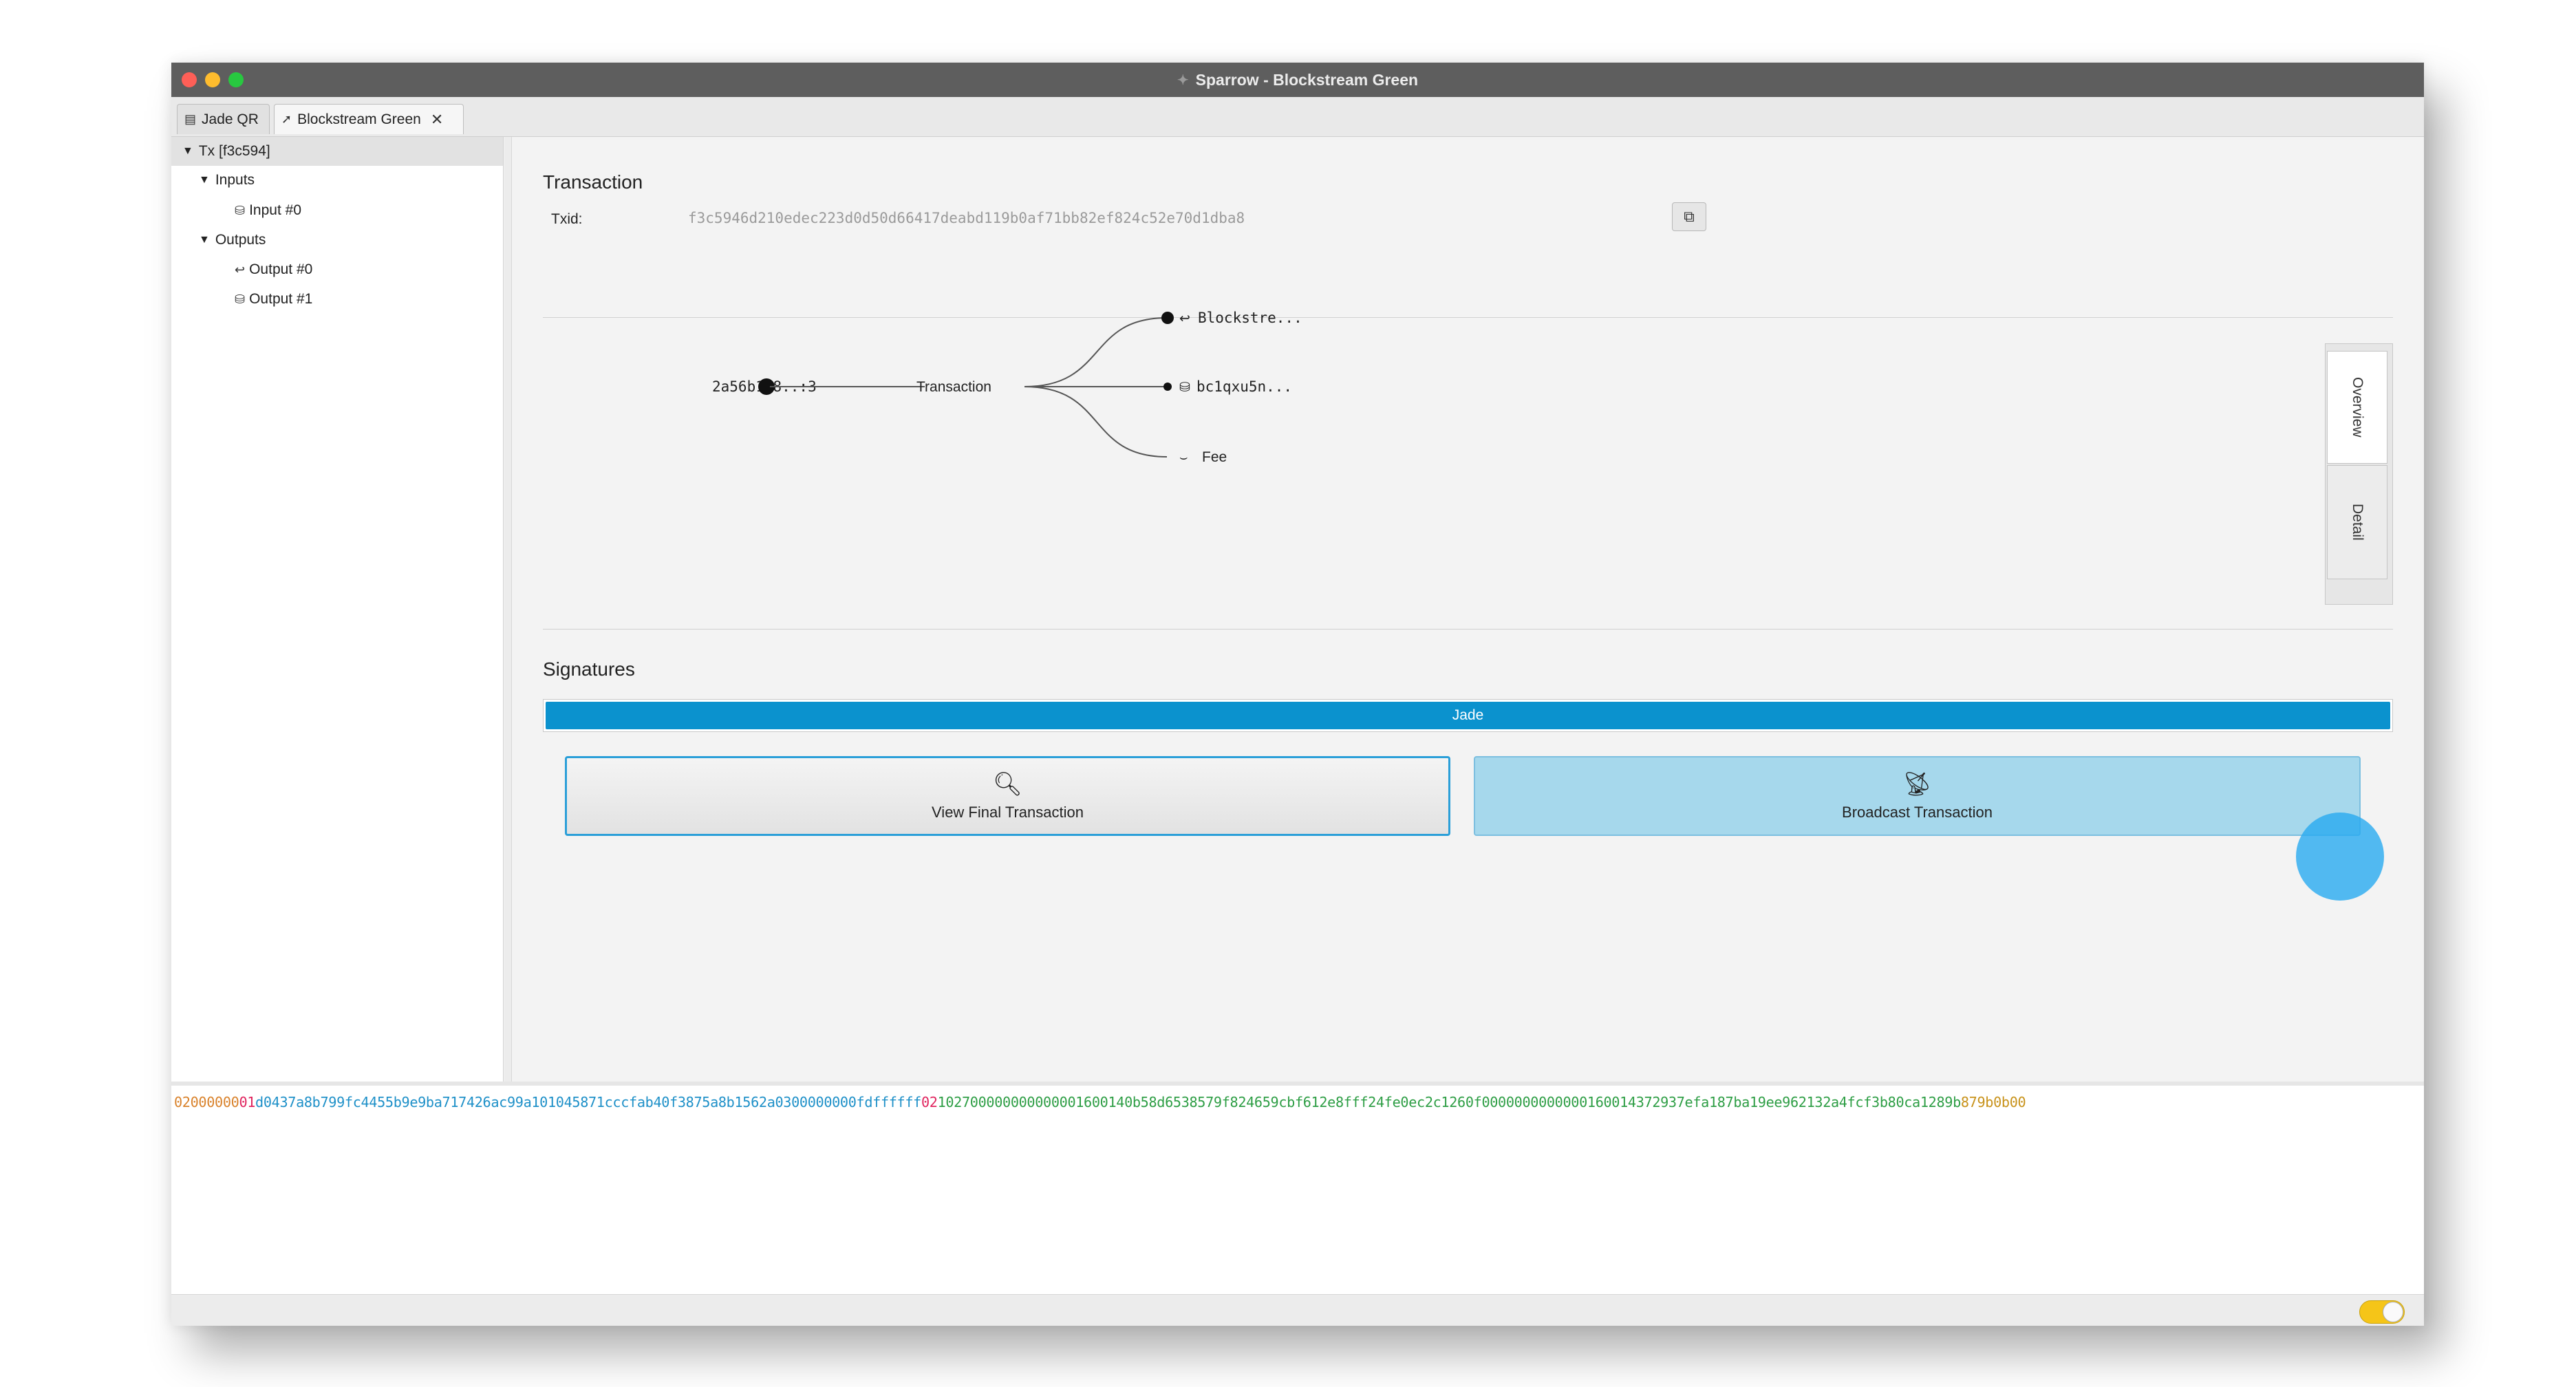 The height and width of the screenshot is (1387, 2576). Describe the element at coordinates (1297, 117) in the screenshot. I see `tab-bar: ▤ Jade QR ➚ Blockstream Green ✕` at that location.